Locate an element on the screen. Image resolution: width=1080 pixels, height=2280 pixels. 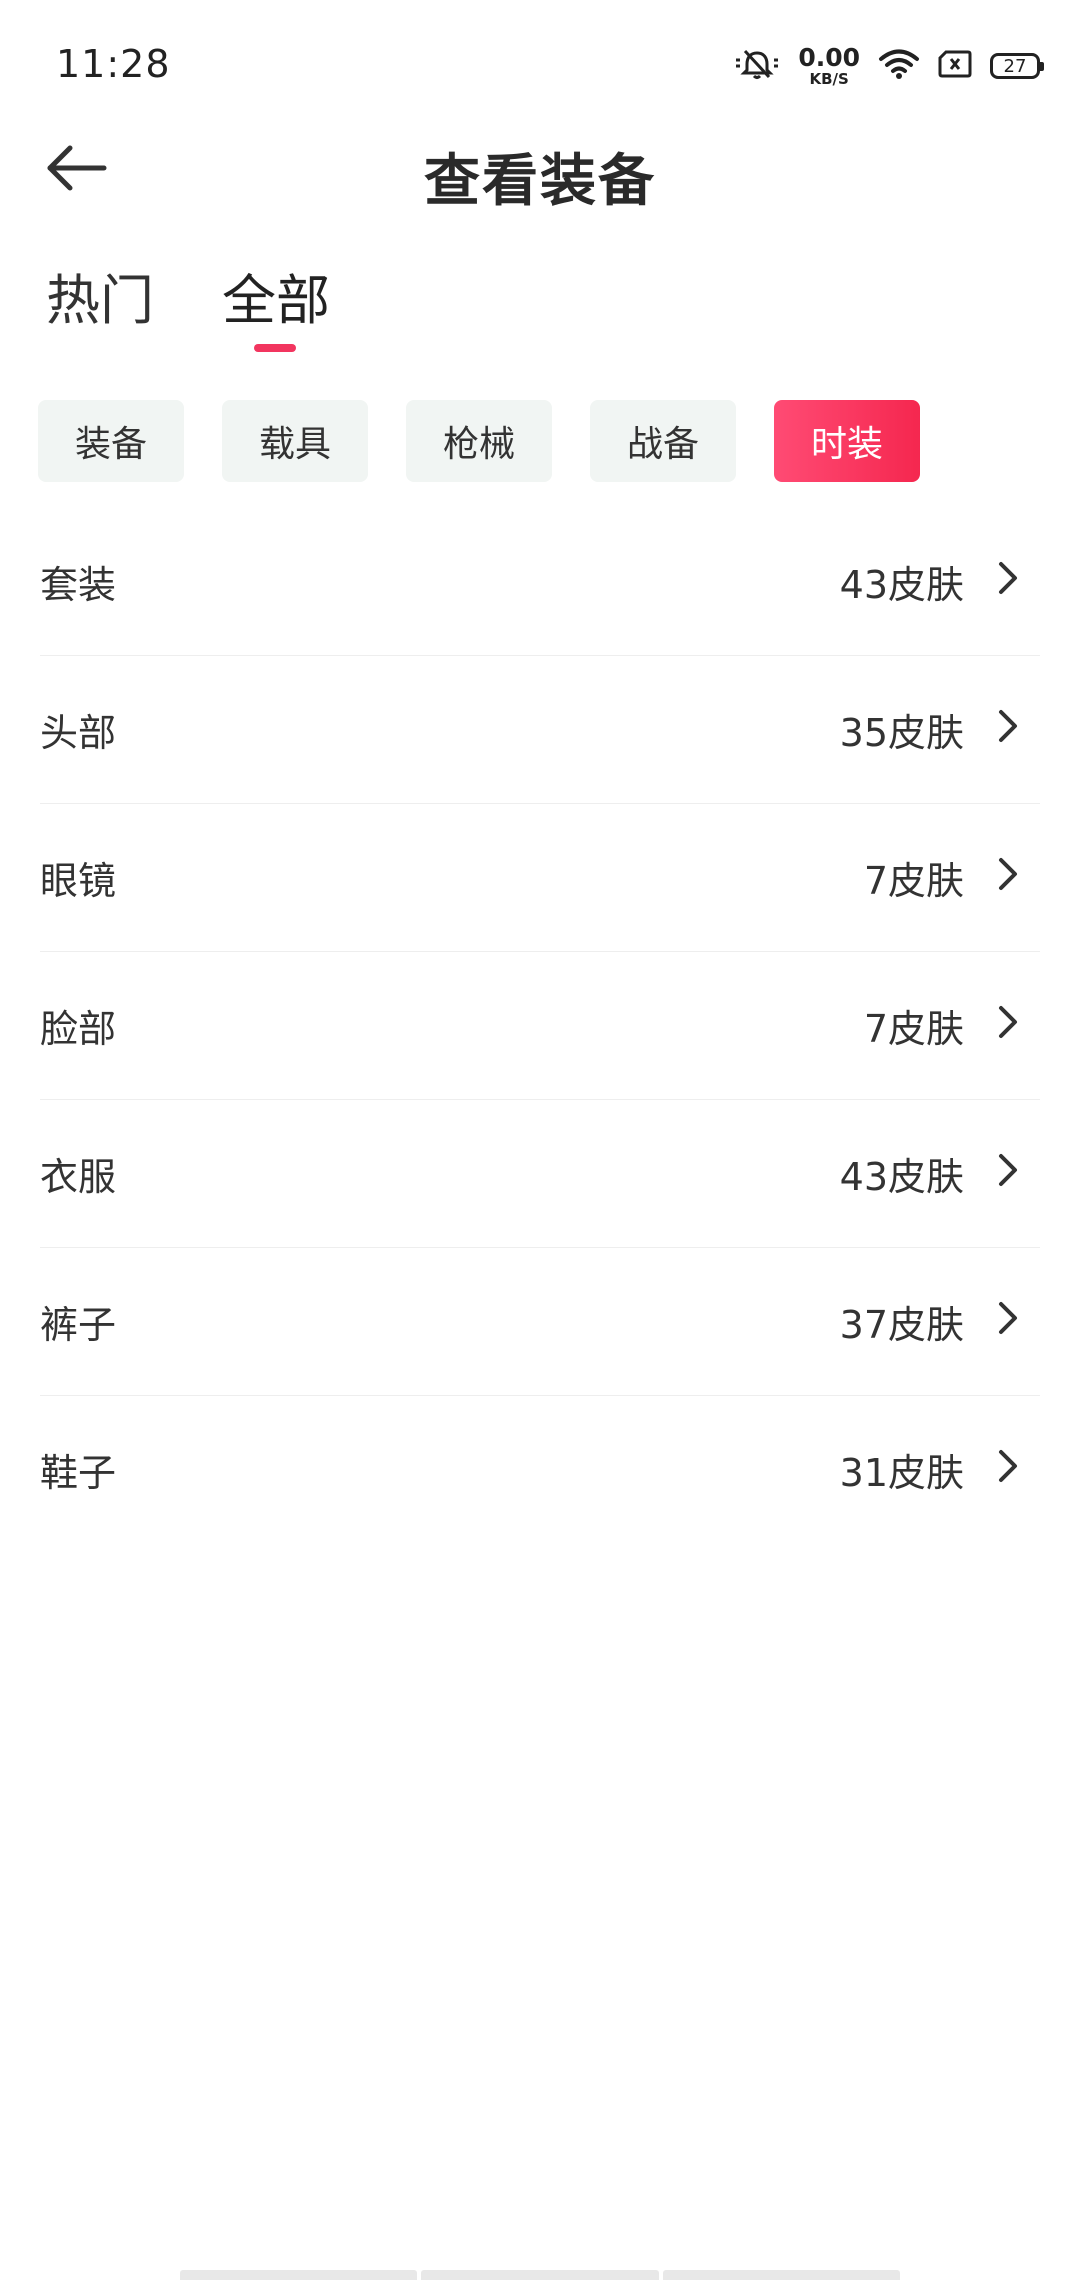
status-bar: 11:28 0.00 KB/S 27 is located at coordinates (540, 65).